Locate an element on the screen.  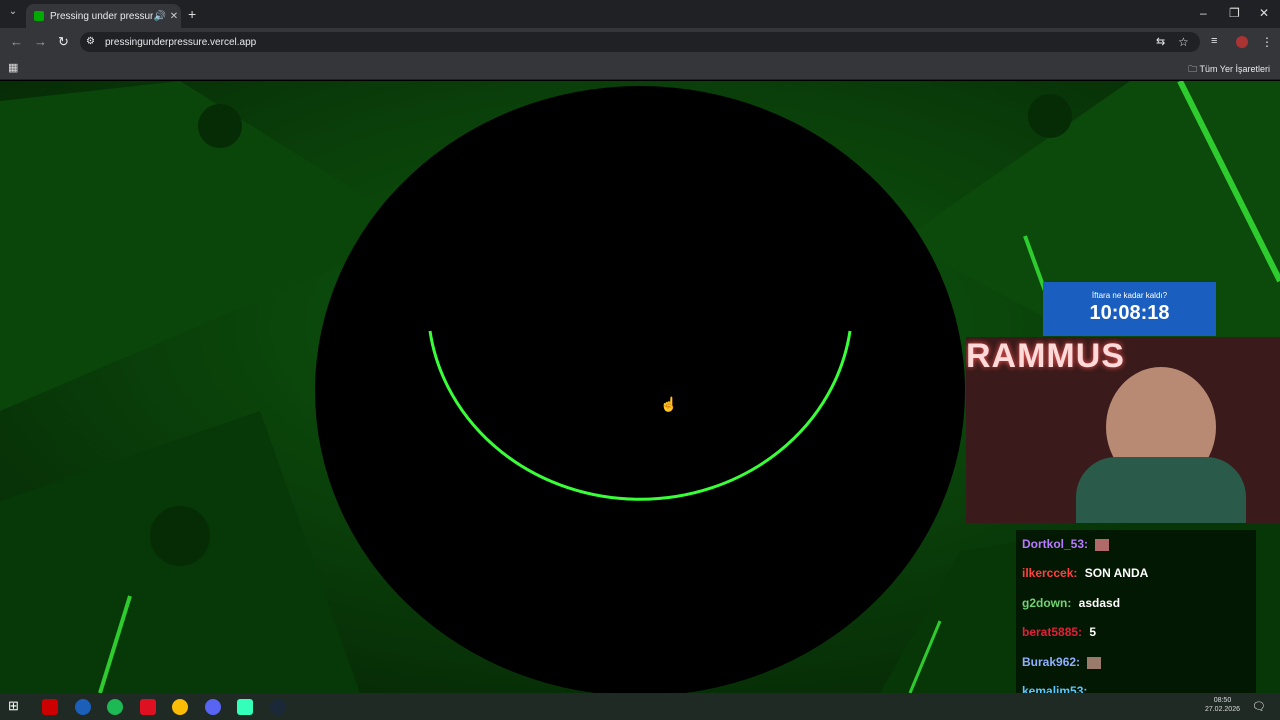
restore-button: ❐ is located at coordinates (1234, 13).